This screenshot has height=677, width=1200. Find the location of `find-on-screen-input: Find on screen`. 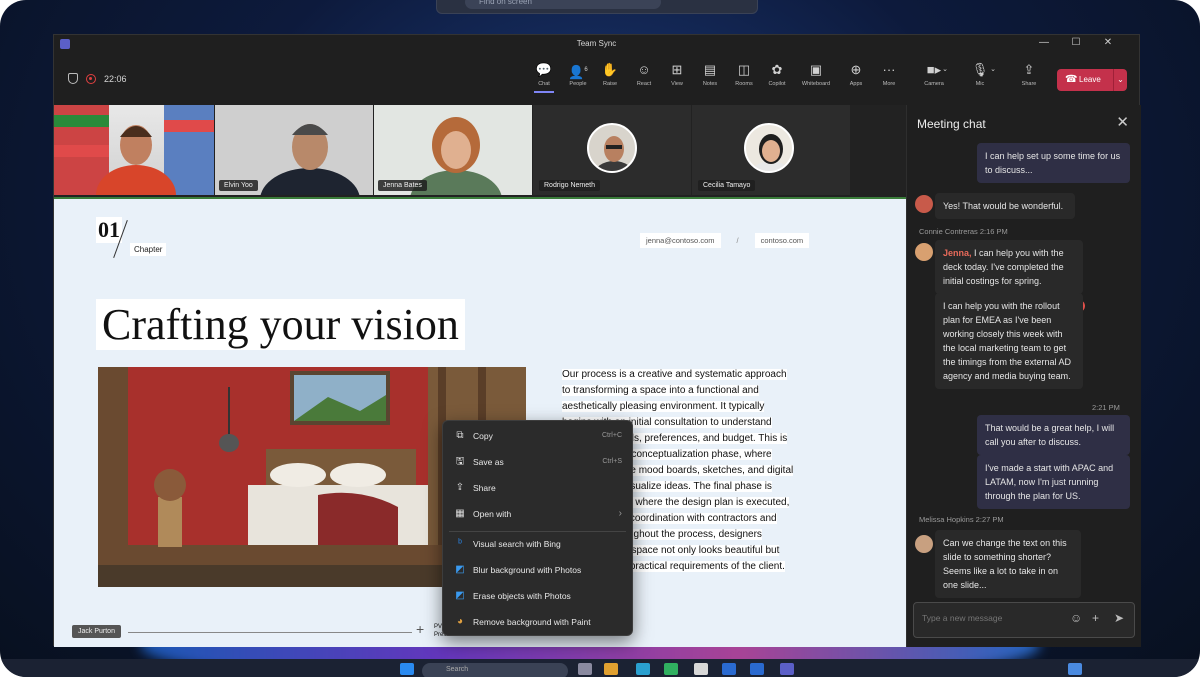

find-on-screen-input: Find on screen is located at coordinates (563, 4).